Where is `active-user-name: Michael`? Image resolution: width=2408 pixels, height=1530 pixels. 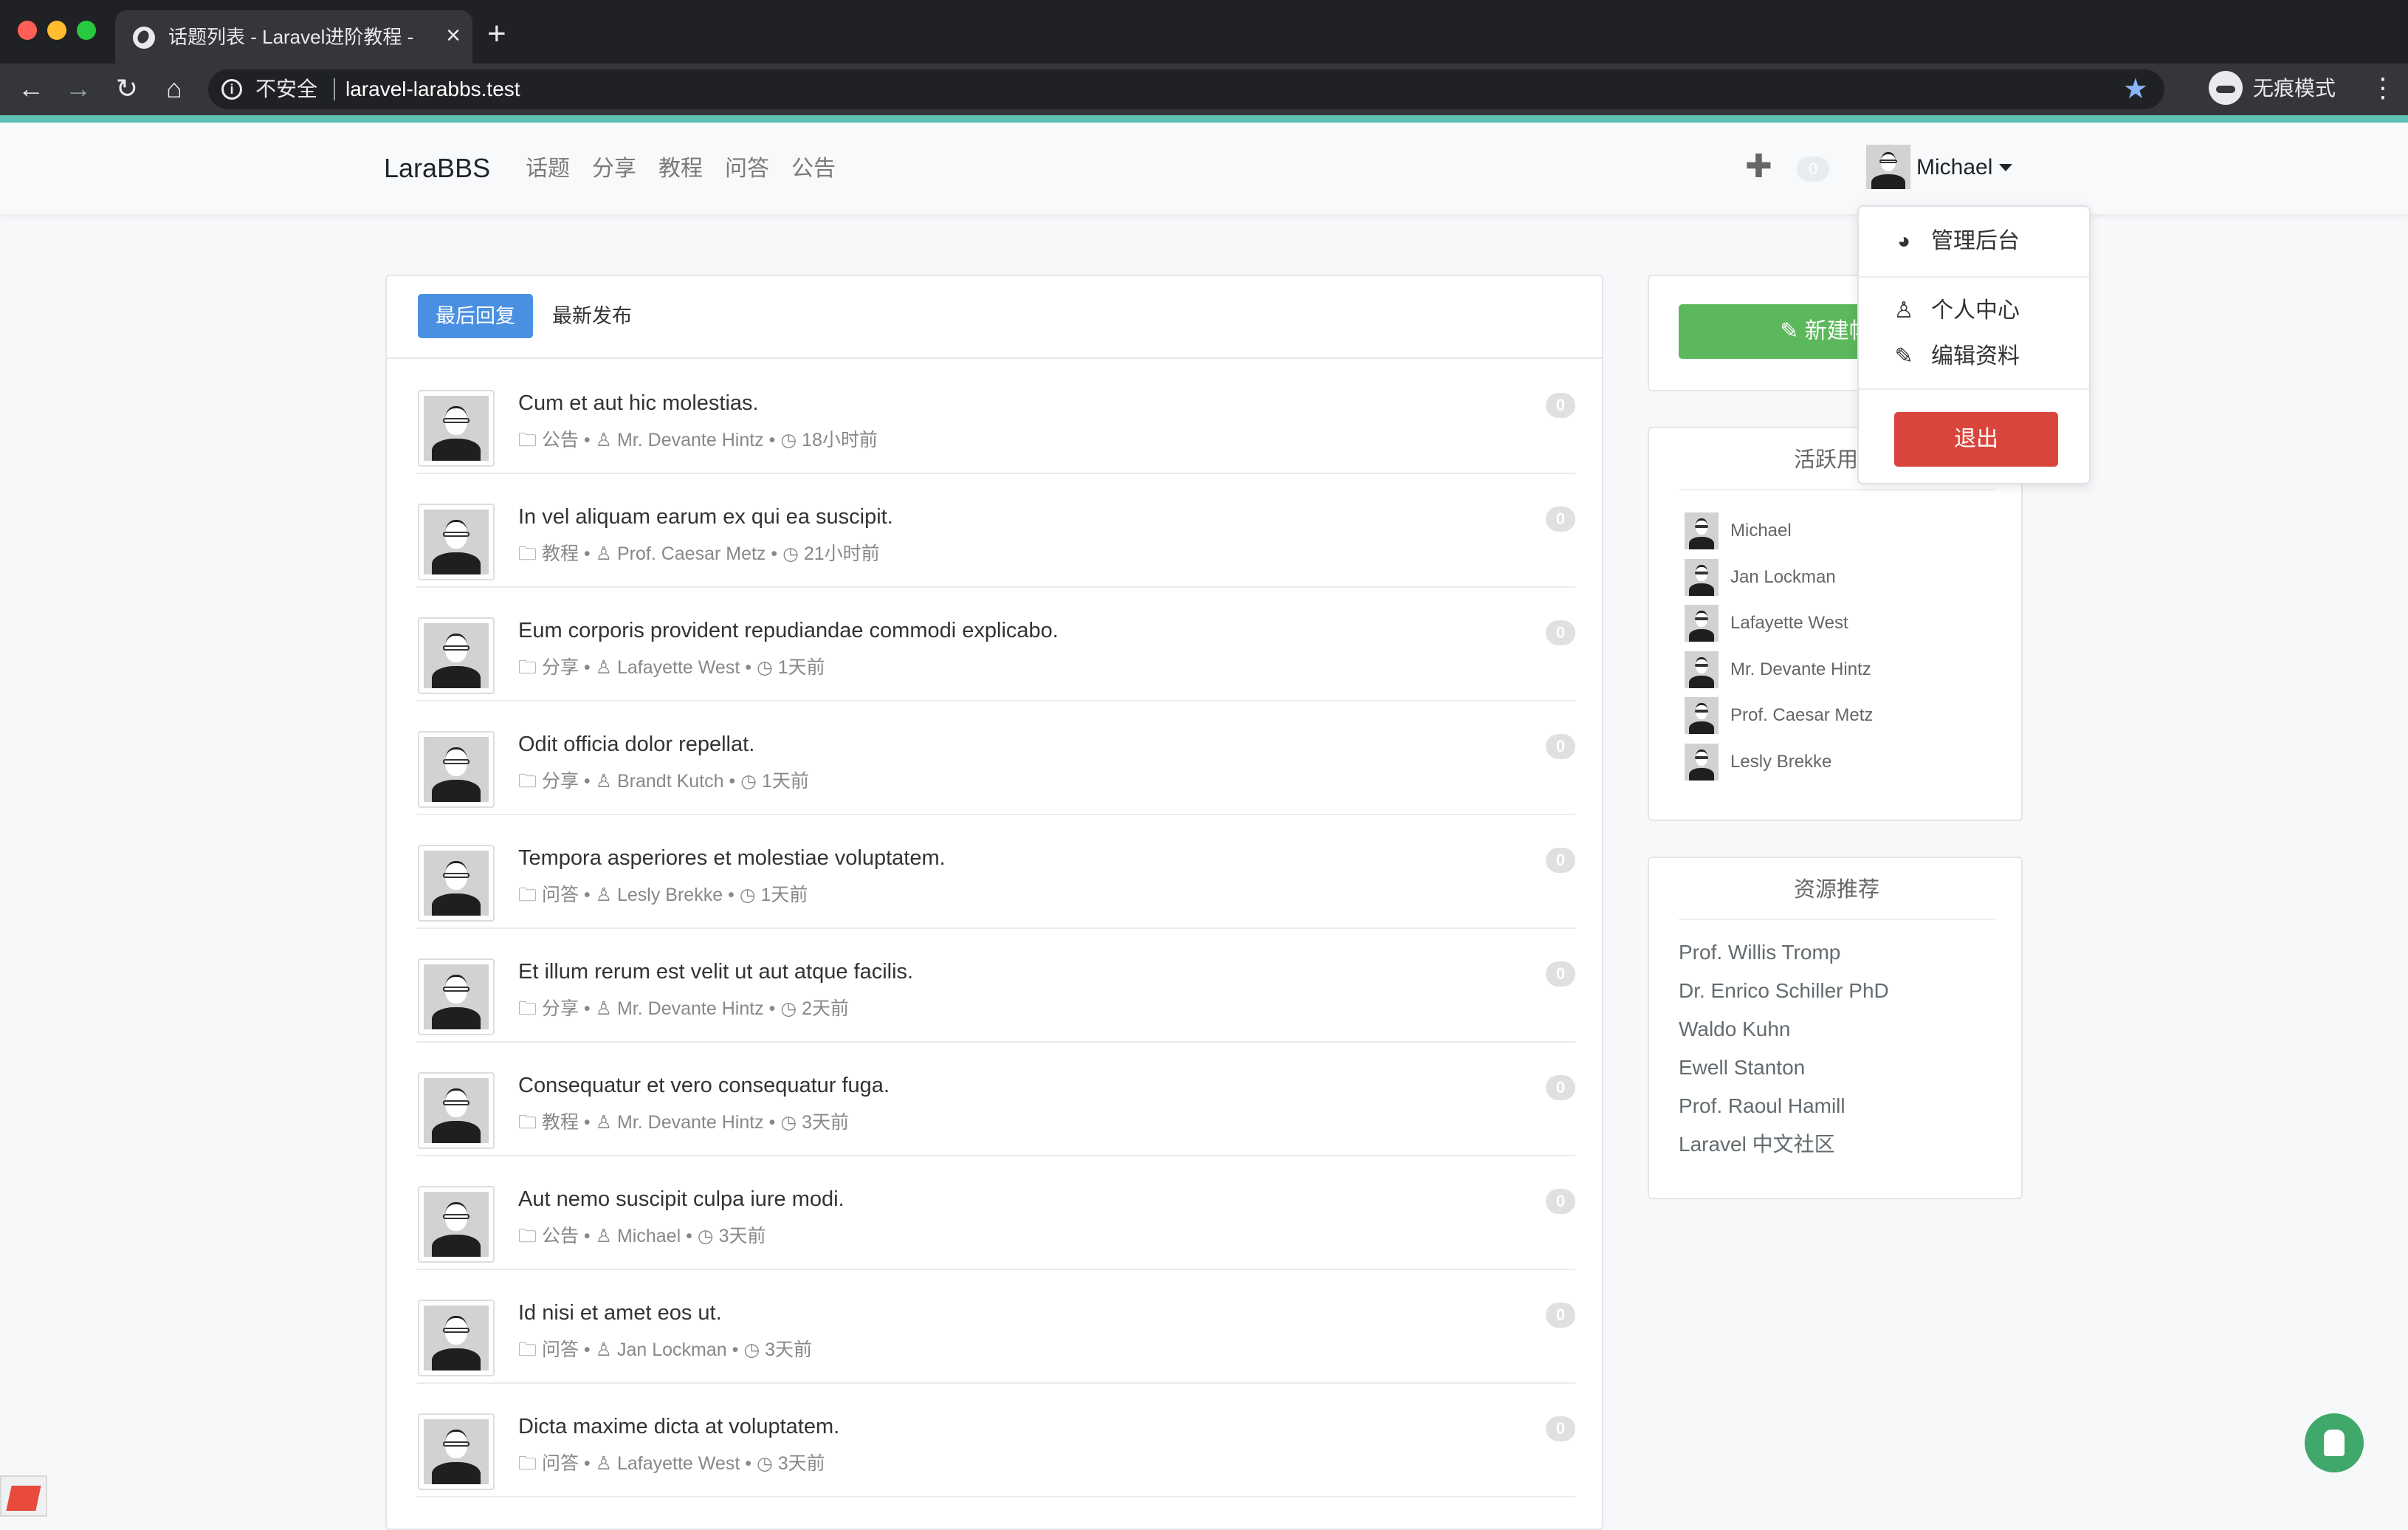
active-user-name: Michael is located at coordinates (1761, 530).